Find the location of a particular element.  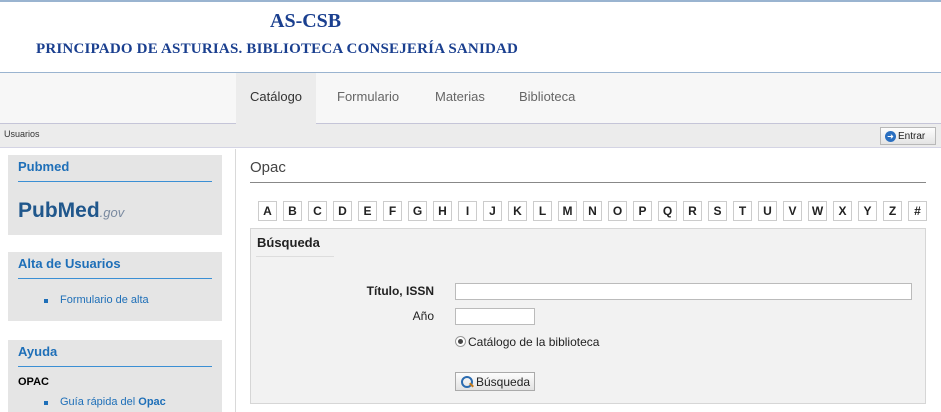

letter-z-button: Z is located at coordinates (892, 211).